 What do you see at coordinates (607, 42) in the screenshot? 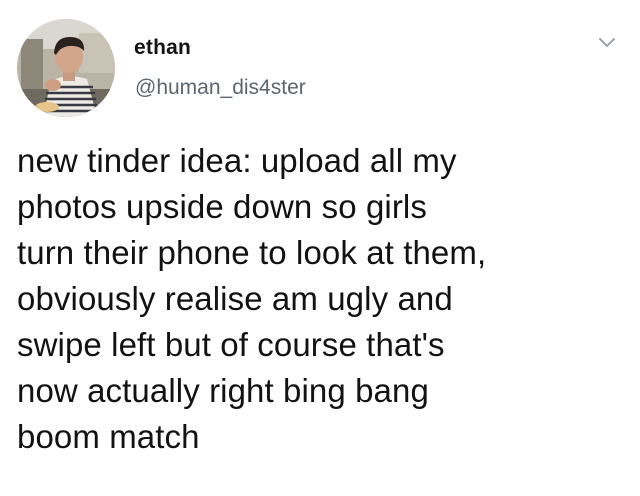
I see `chevron-down-icon` at bounding box center [607, 42].